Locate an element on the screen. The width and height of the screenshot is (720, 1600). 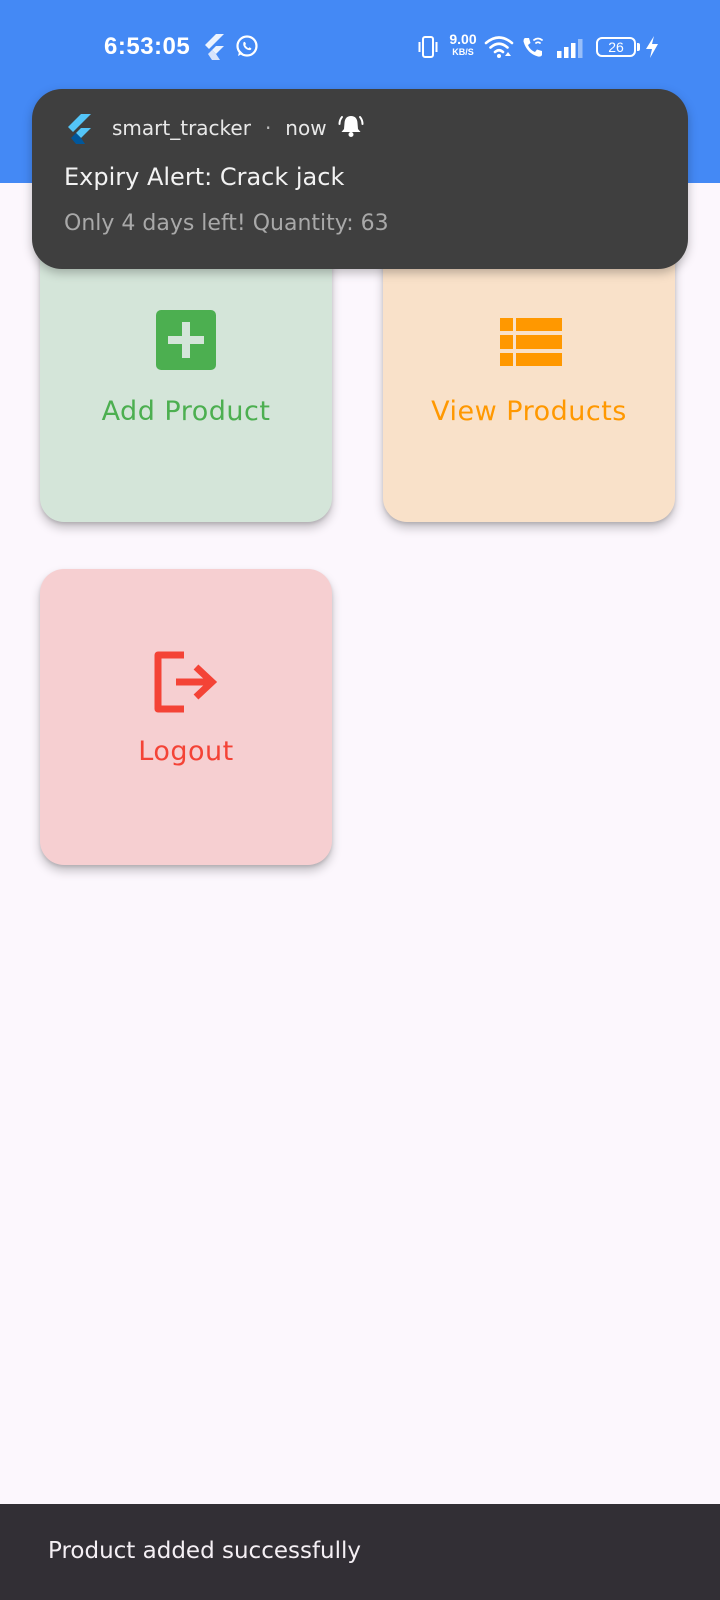
view-list-icon is located at coordinates (531, 344).